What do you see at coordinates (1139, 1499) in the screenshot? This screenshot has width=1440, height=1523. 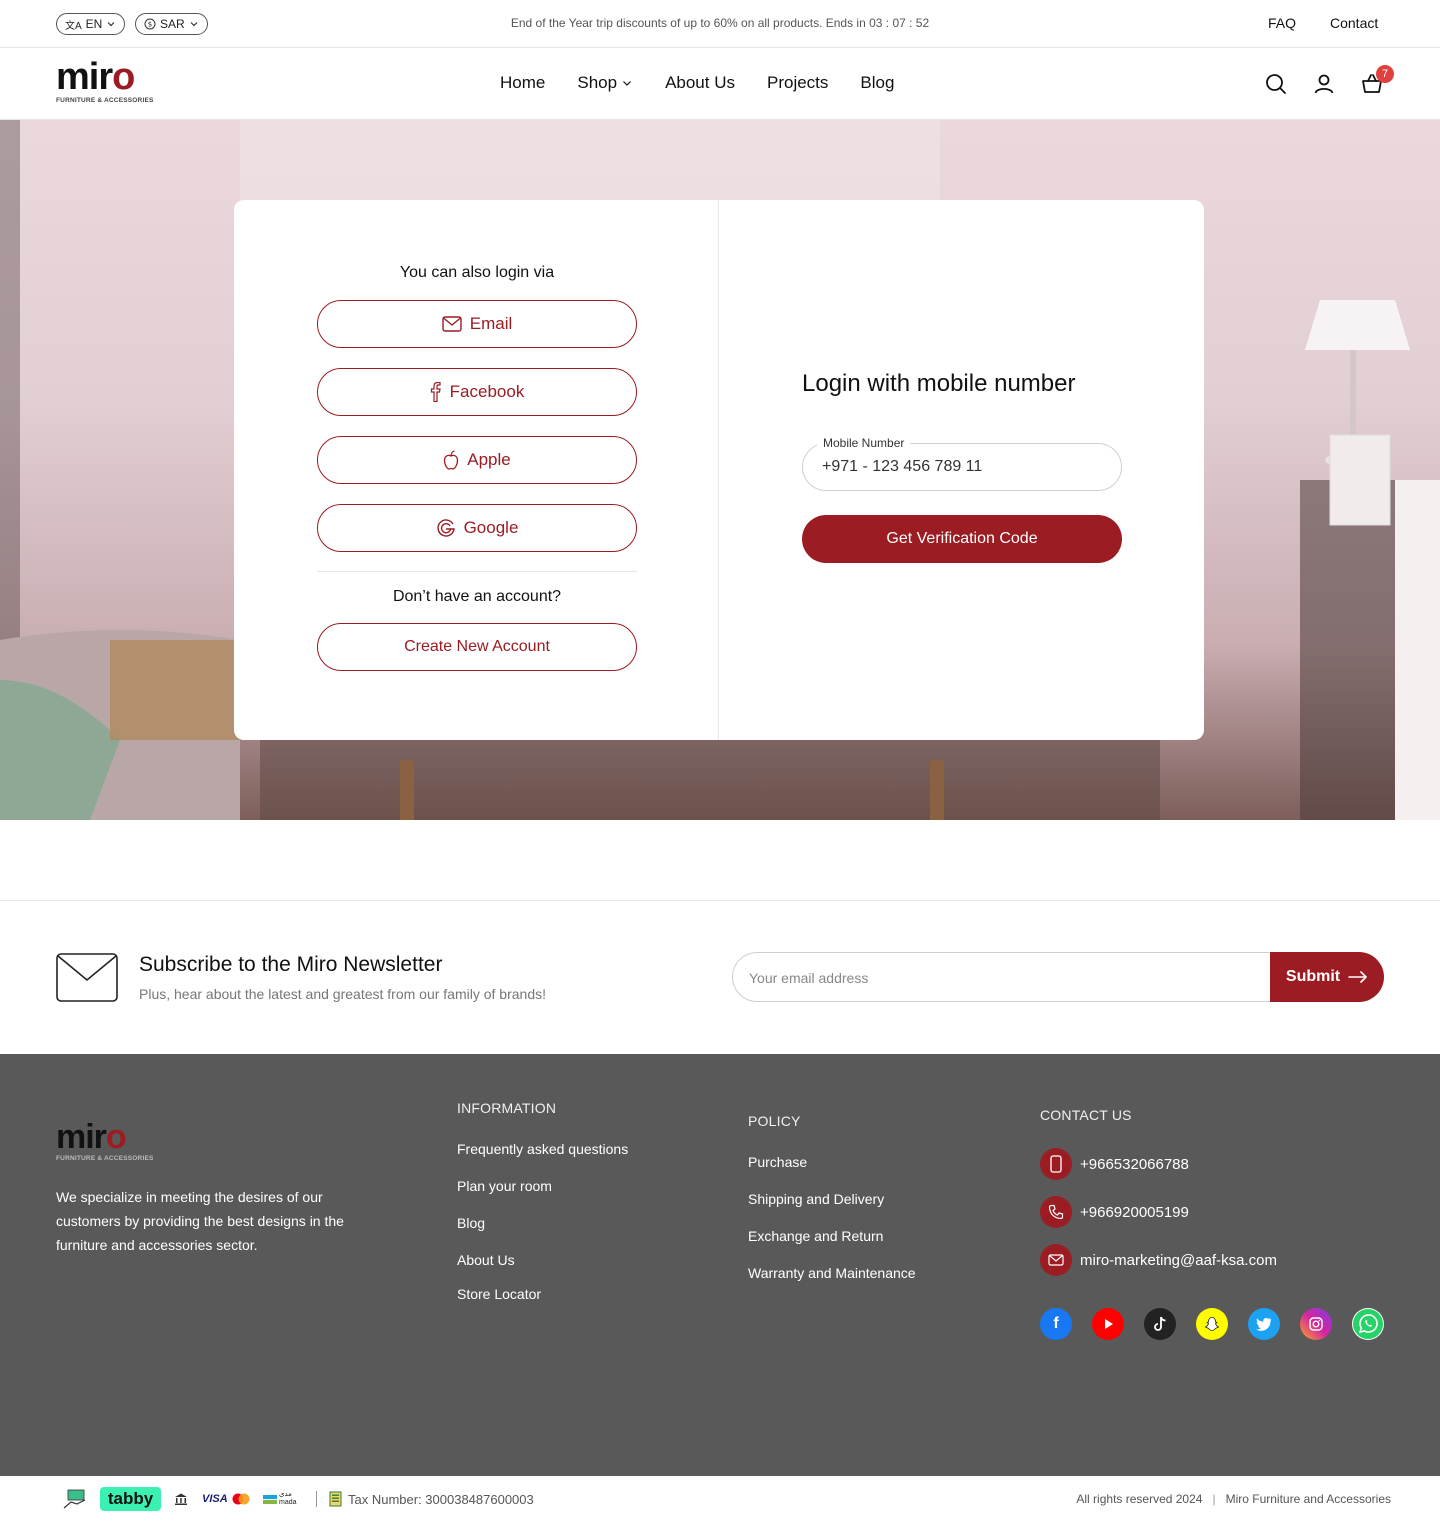 I see `copyright-rights: All rights reserved 2024` at bounding box center [1139, 1499].